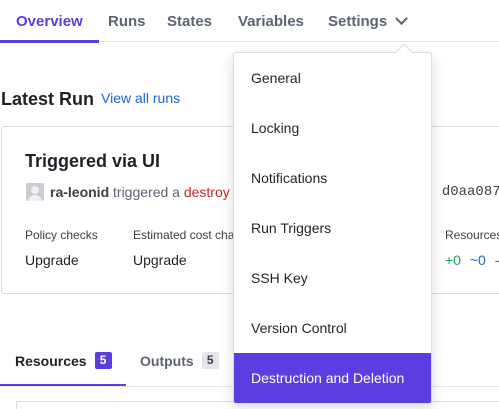 This screenshot has width=499, height=409. Describe the element at coordinates (358, 21) in the screenshot. I see `tab-settings-label: Settings` at that location.